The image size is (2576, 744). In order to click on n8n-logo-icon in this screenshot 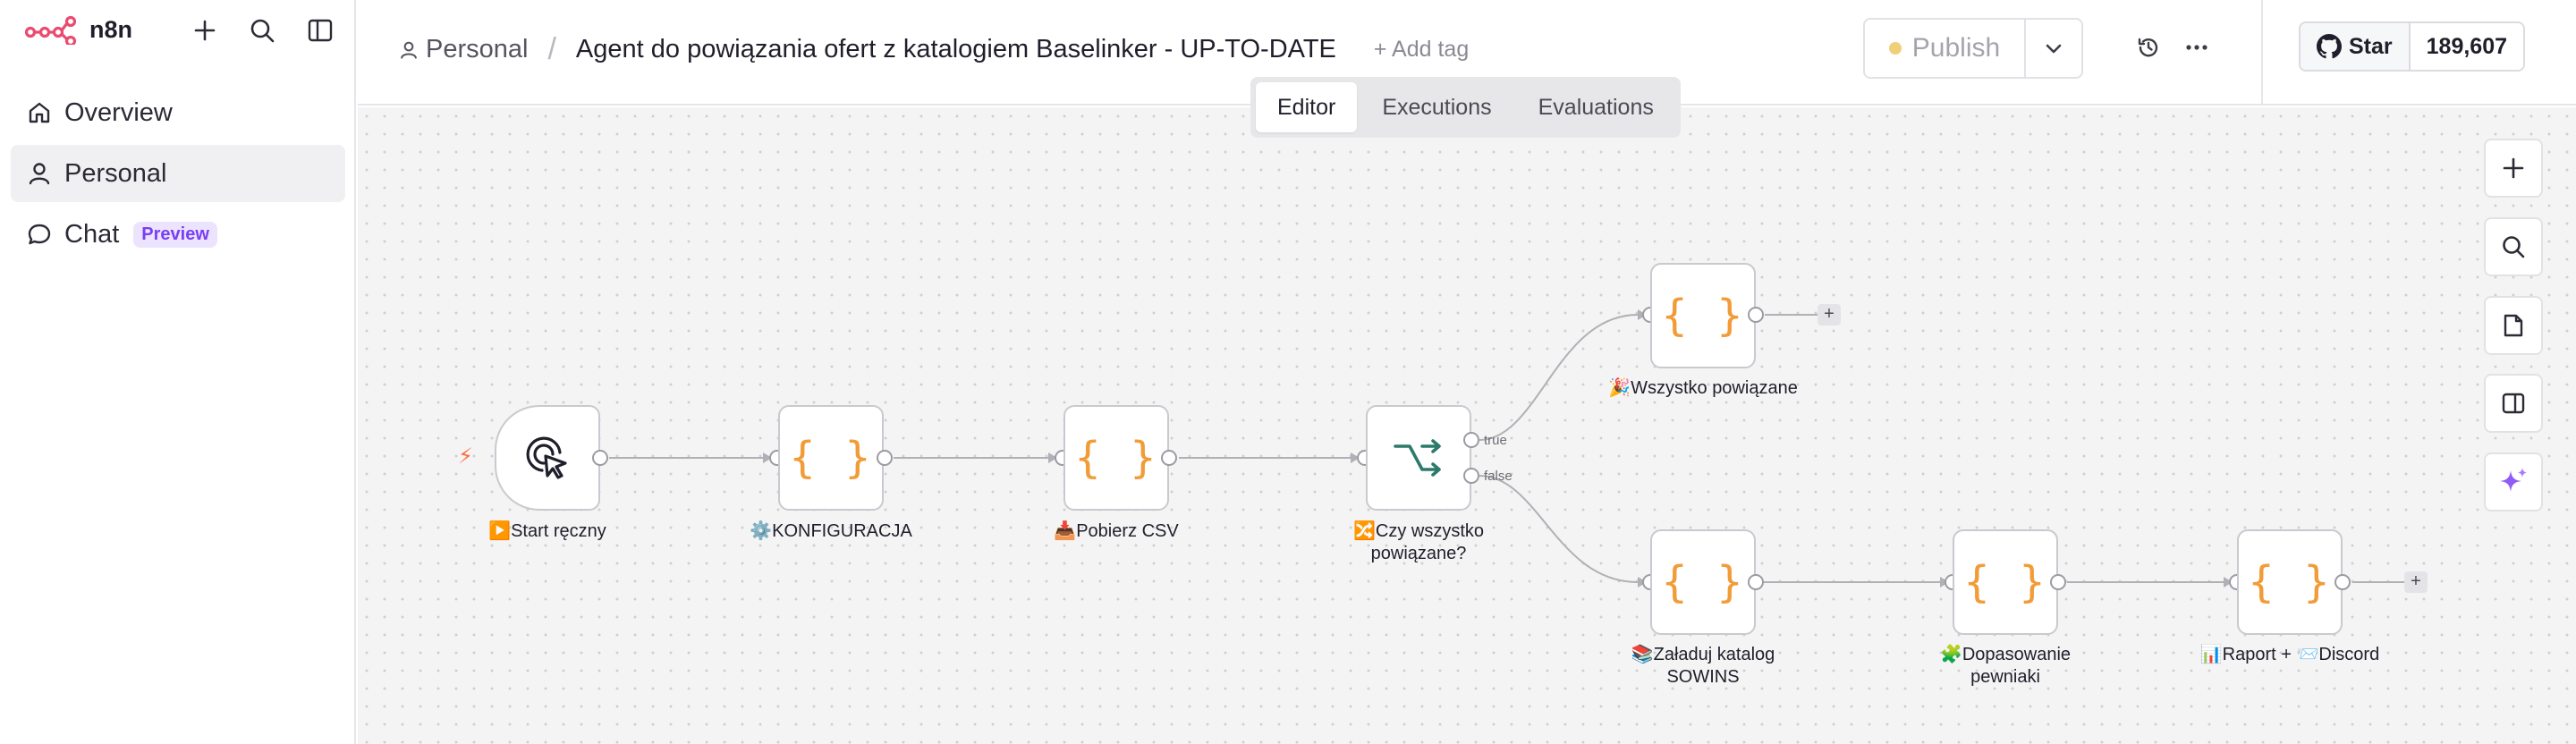, I will do `click(51, 30)`.